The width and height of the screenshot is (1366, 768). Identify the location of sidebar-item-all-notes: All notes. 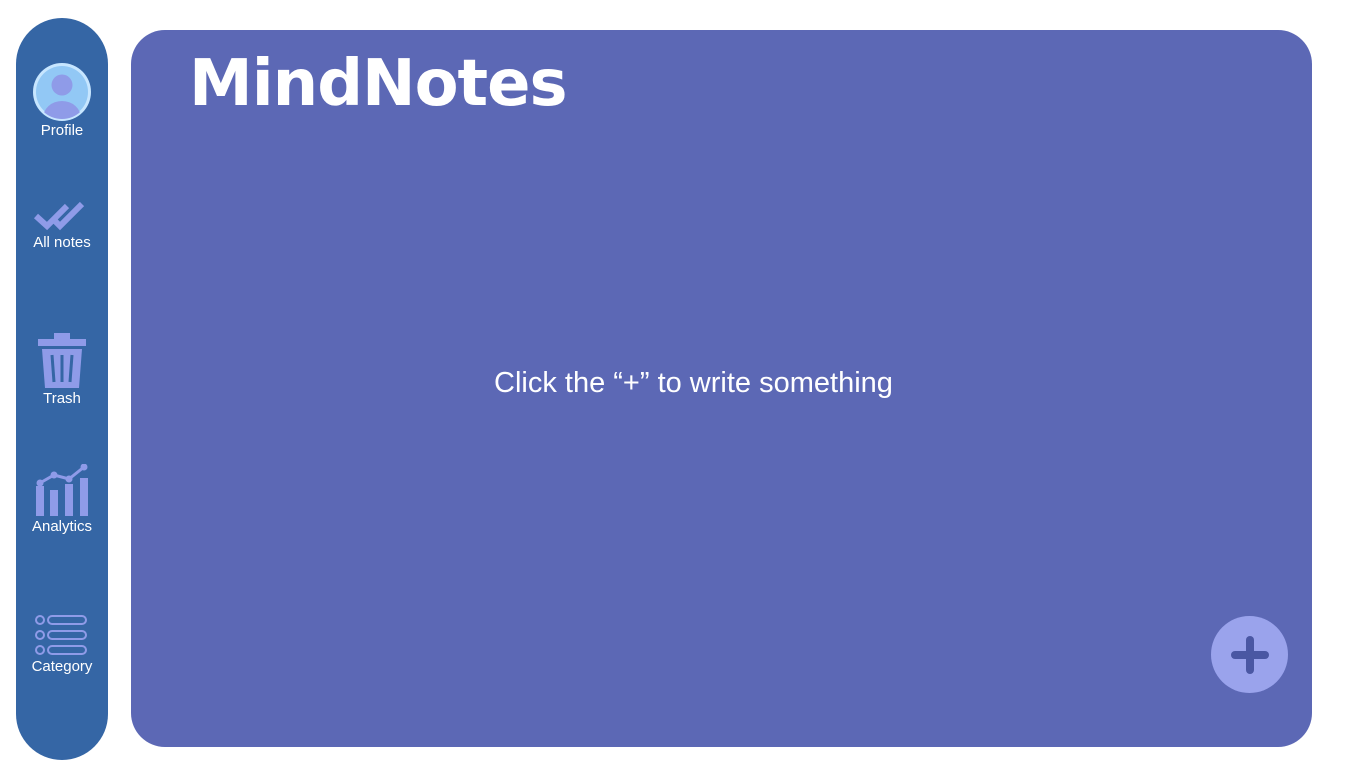
(62, 226).